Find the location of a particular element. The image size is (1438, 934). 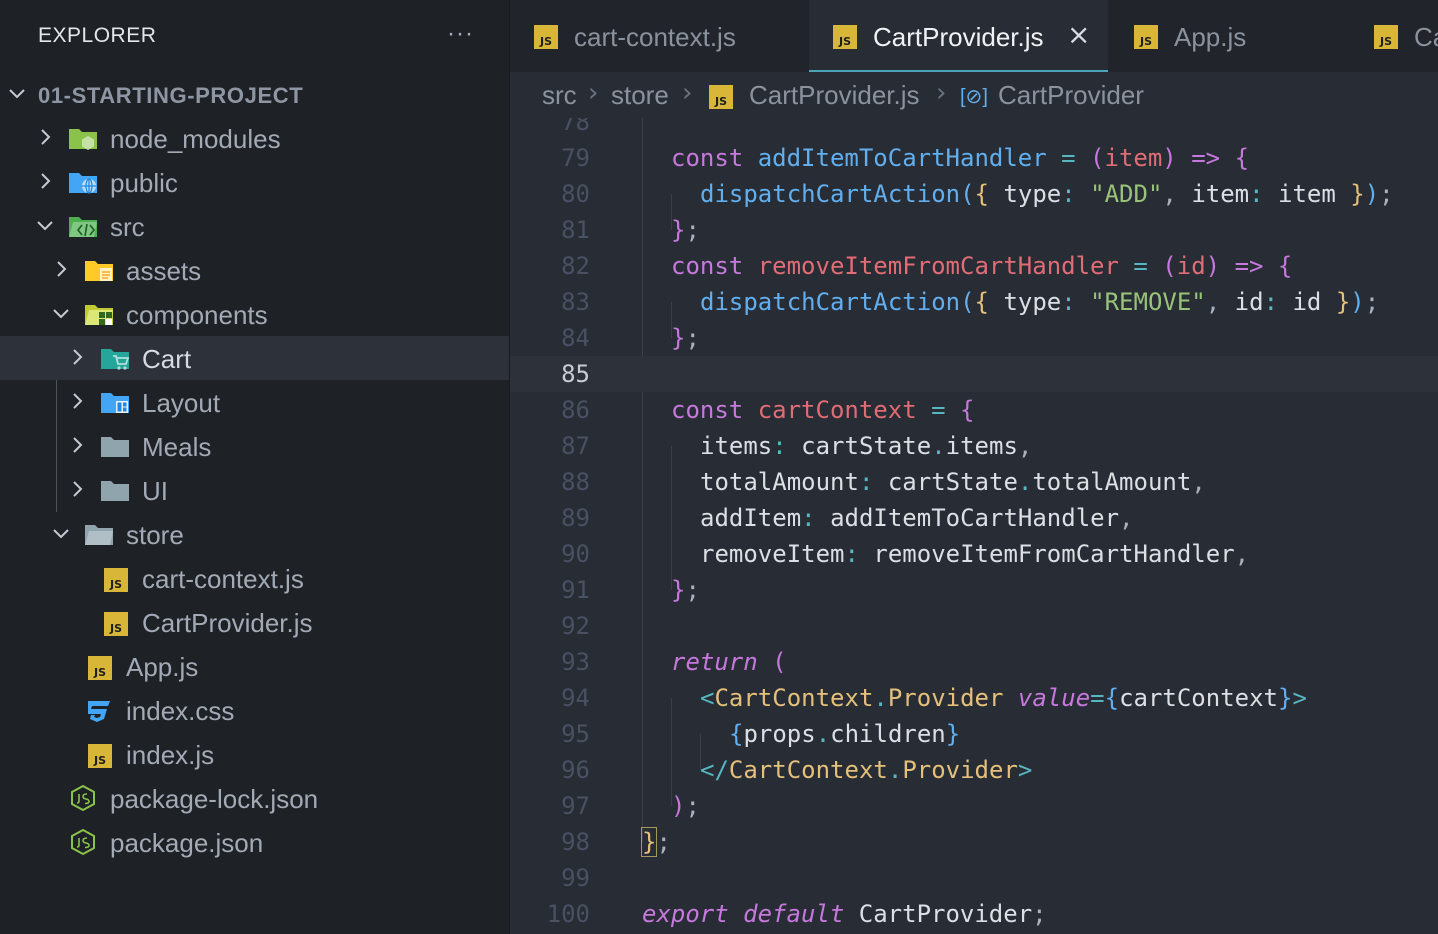

tree-item-package-json: package.json is located at coordinates (254, 842).